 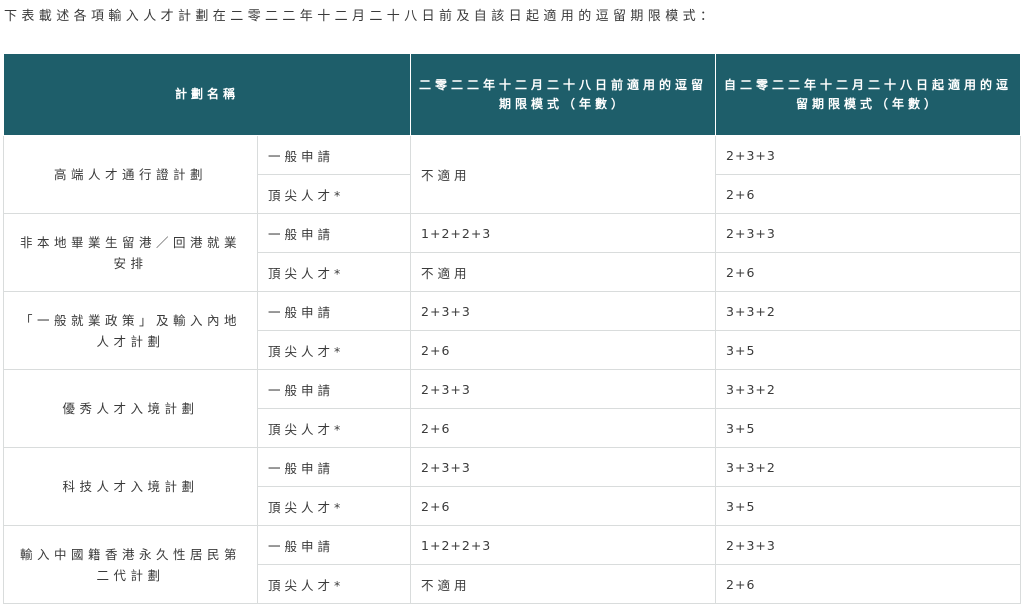 I want to click on header-before-date: 二零二二年十二月二十八日前適用的逗留期限模式（年數）, so click(x=563, y=94).